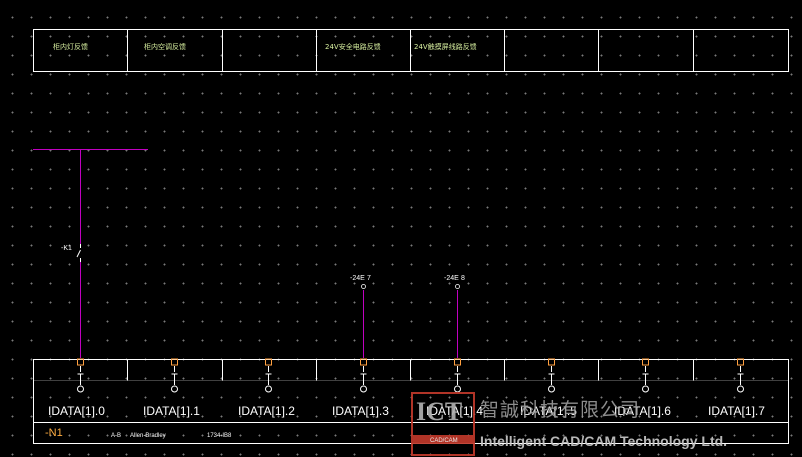 The width and height of the screenshot is (802, 457). I want to click on channel-label-2: IDATA[1].2, so click(266, 411).